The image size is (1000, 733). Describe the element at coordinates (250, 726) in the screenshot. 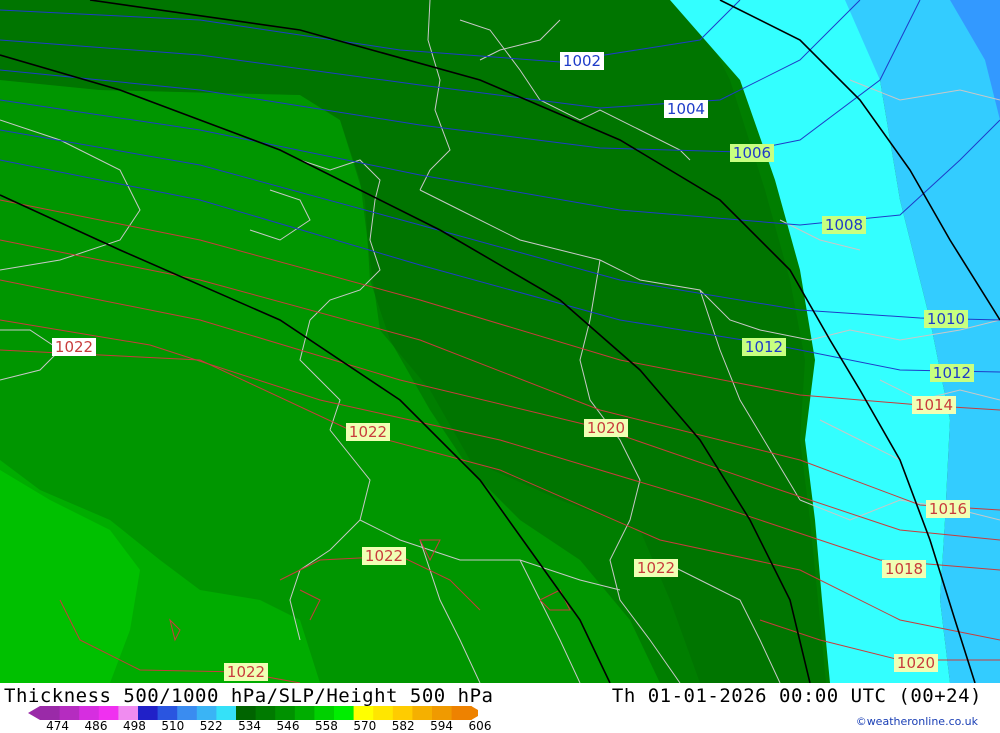

I see `legend-tick-label: 534` at that location.